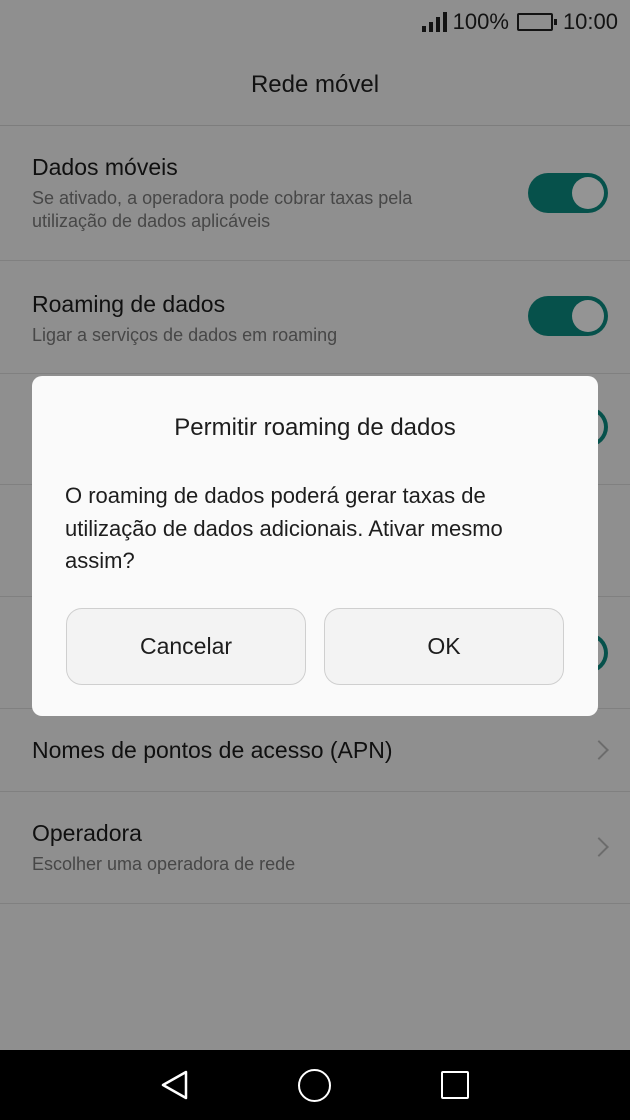 Image resolution: width=630 pixels, height=1120 pixels. What do you see at coordinates (315, 427) in the screenshot?
I see `dialog-title: Permitir roaming de dados` at bounding box center [315, 427].